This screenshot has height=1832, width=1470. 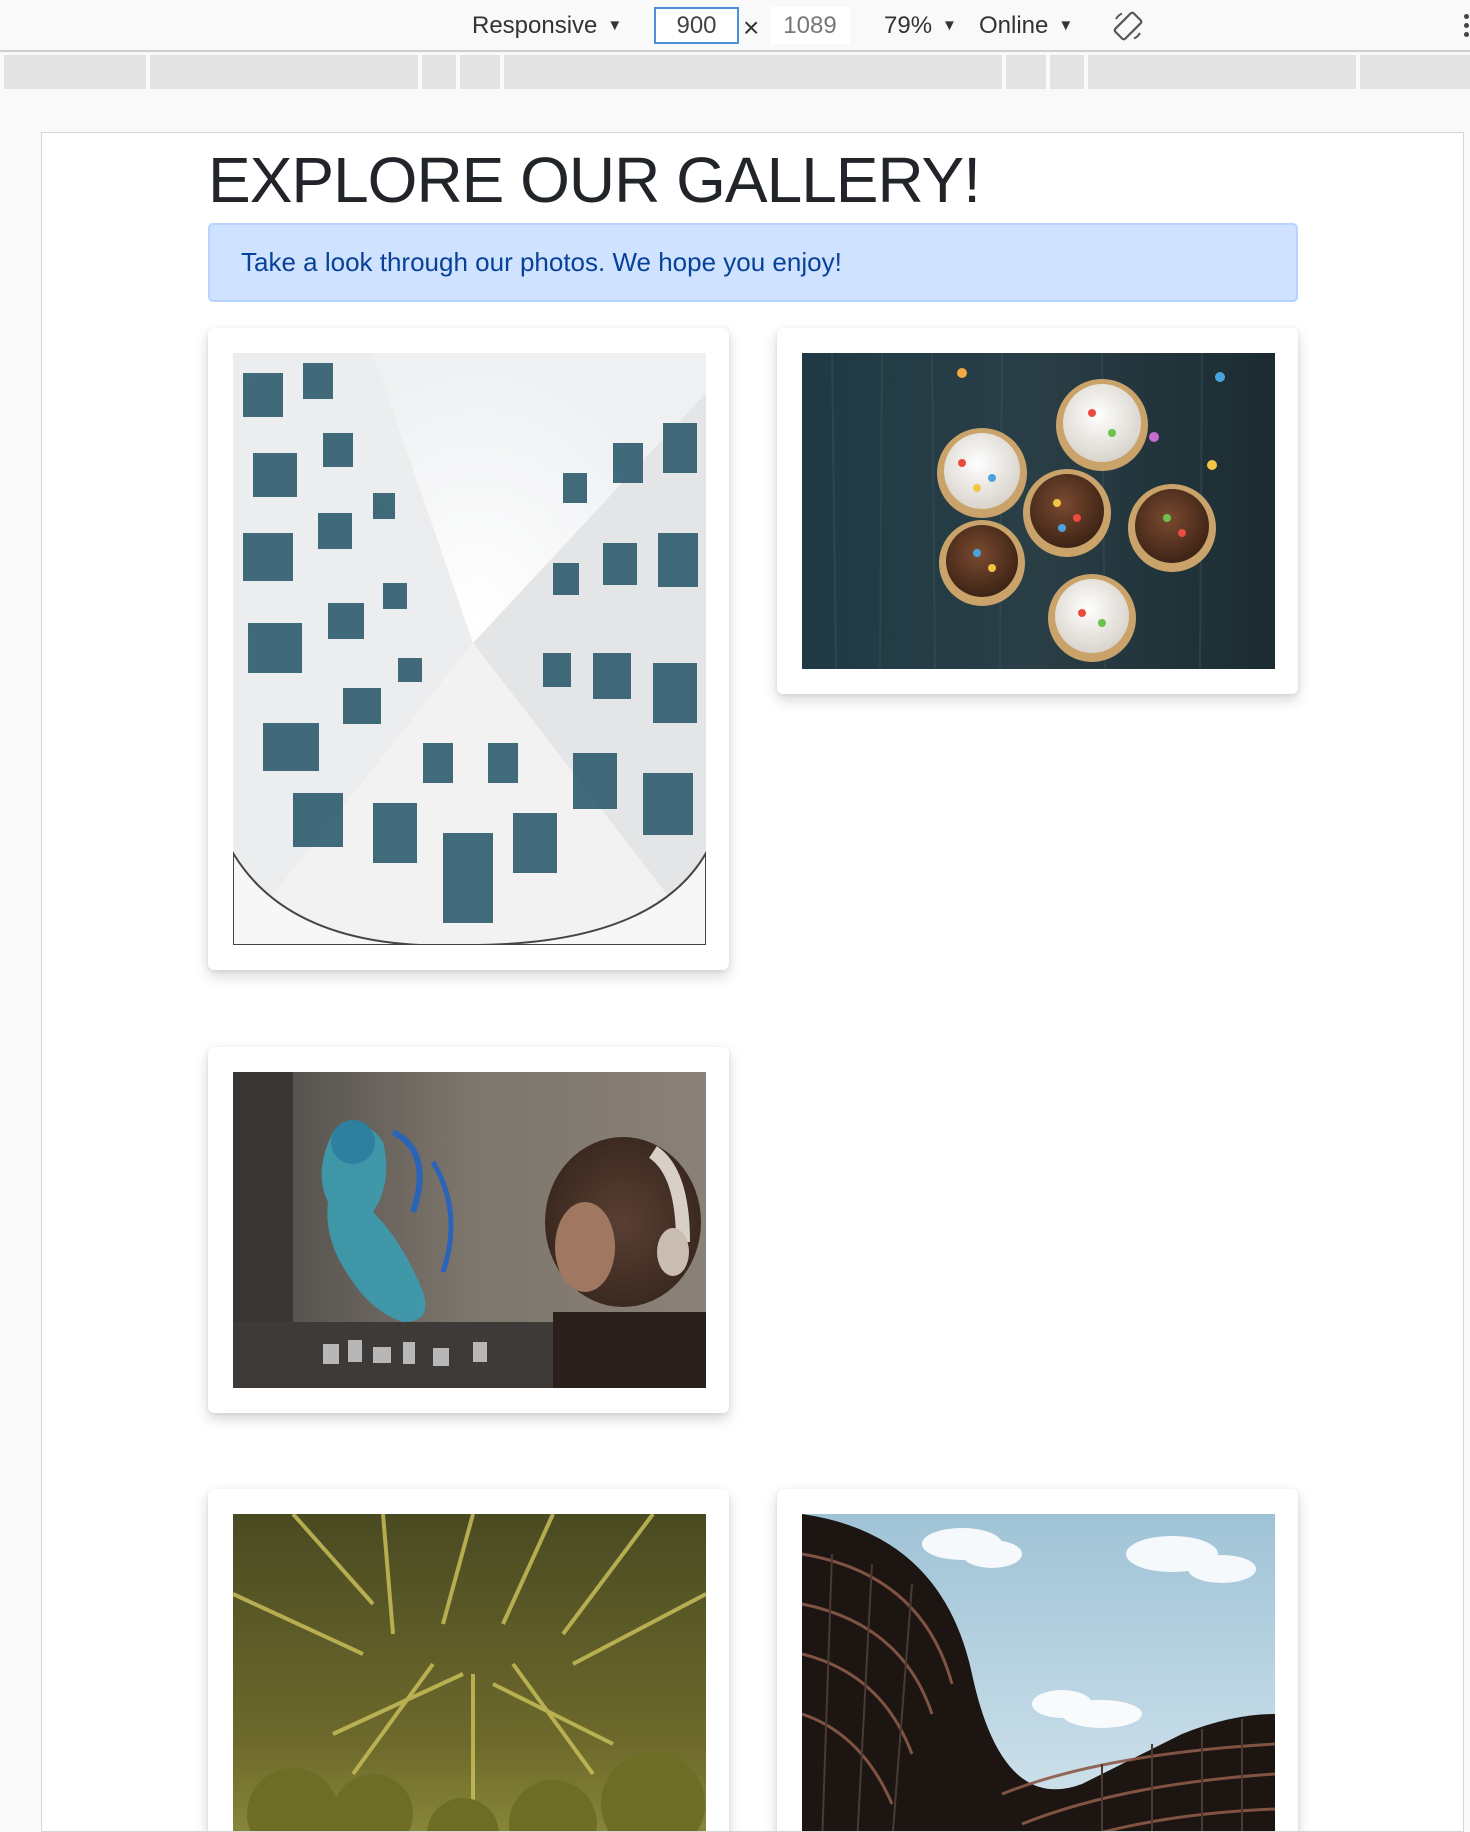 I want to click on media-query-bar, so click(x=735, y=72).